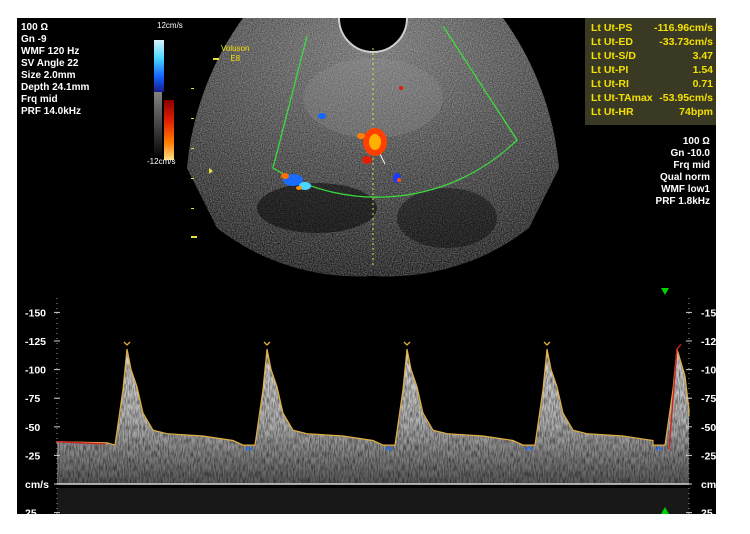 The image size is (750, 534). Describe the element at coordinates (702, 56) in the screenshot. I see `measurement-value: 3.47` at that location.